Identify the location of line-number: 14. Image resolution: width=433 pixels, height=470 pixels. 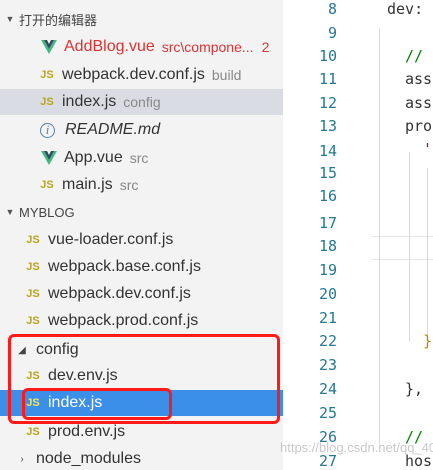
(327, 151).